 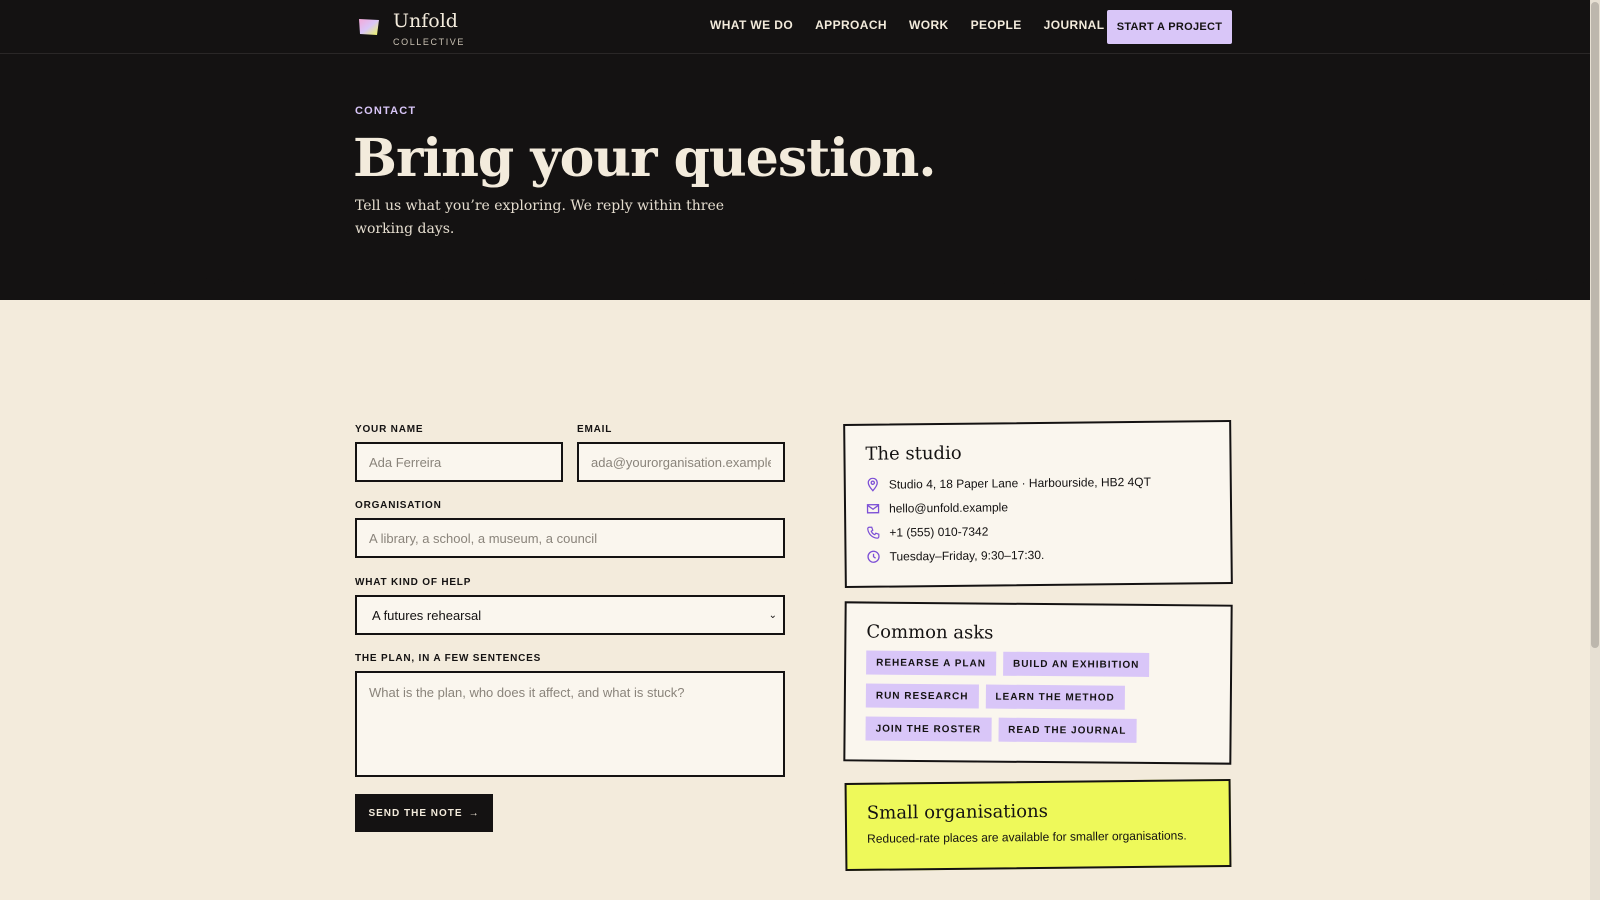 I want to click on help-type-select: A futures rehearsal ⌄, so click(x=570, y=615).